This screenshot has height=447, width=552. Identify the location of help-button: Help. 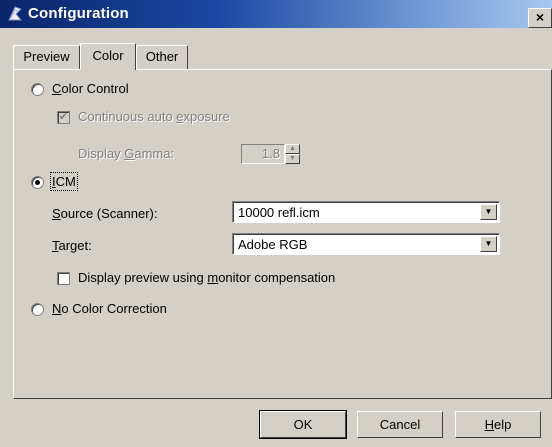
(498, 424).